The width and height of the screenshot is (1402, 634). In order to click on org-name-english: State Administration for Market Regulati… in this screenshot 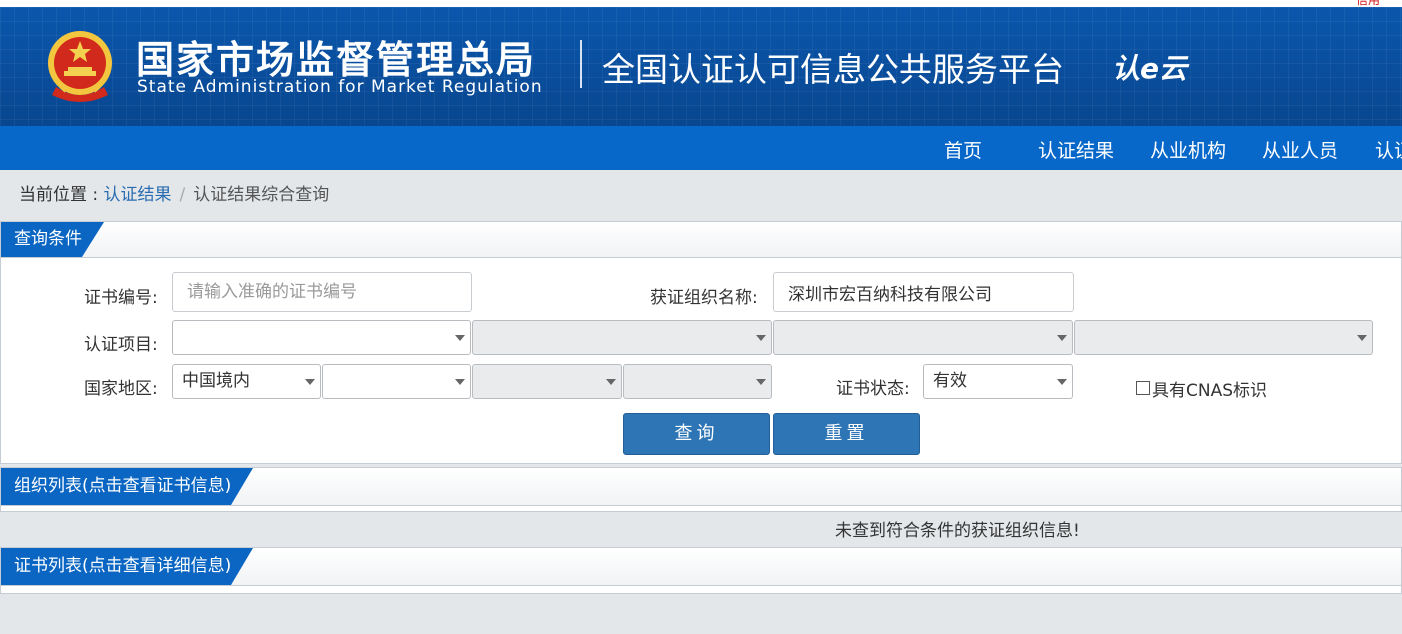, I will do `click(340, 87)`.